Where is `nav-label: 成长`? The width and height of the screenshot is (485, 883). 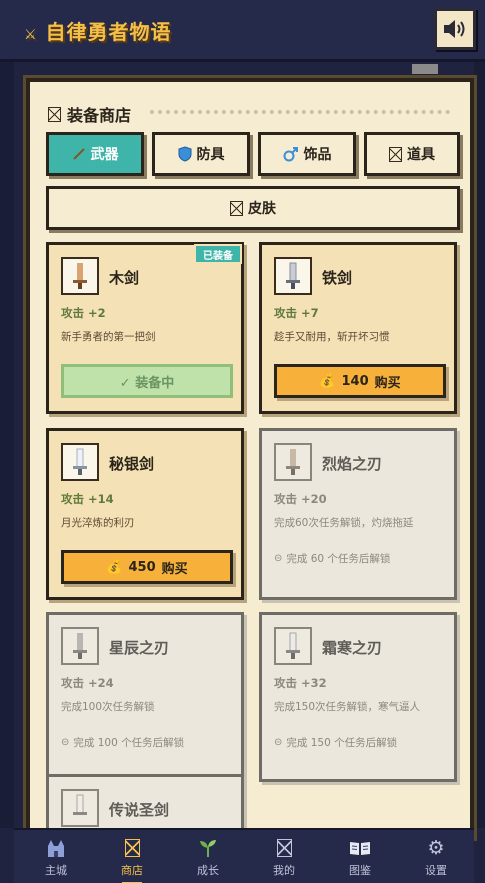 nav-label: 成长 is located at coordinates (208, 870).